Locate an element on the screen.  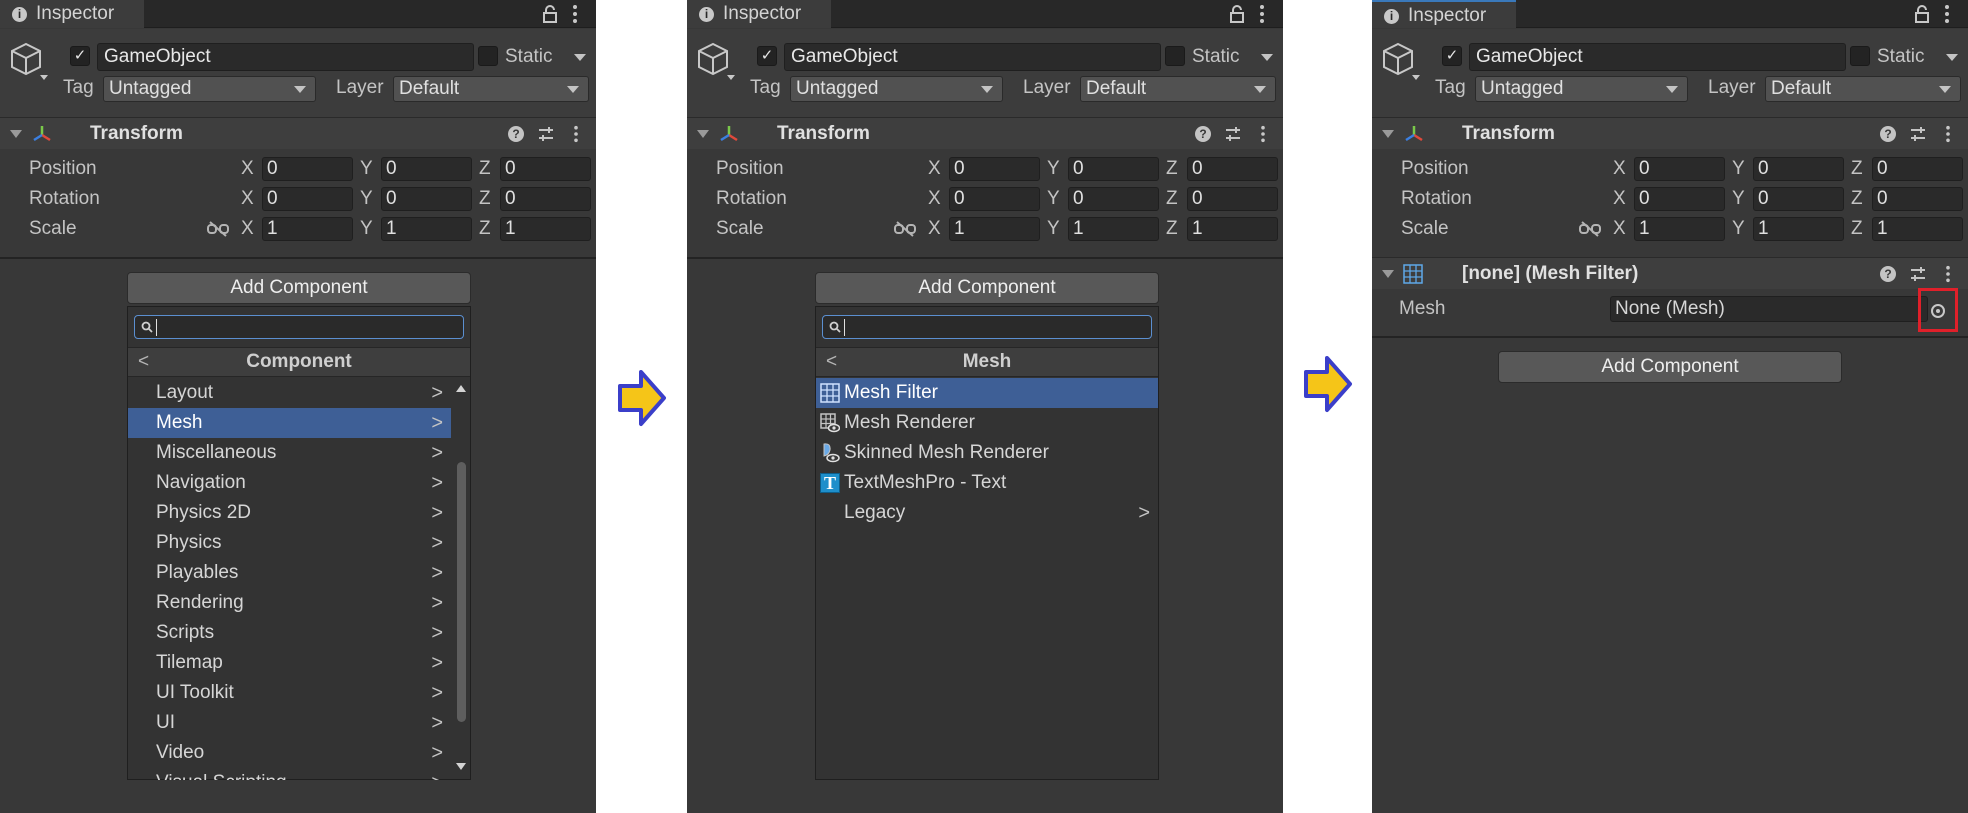
popup-scrollbar is located at coordinates (461, 580).